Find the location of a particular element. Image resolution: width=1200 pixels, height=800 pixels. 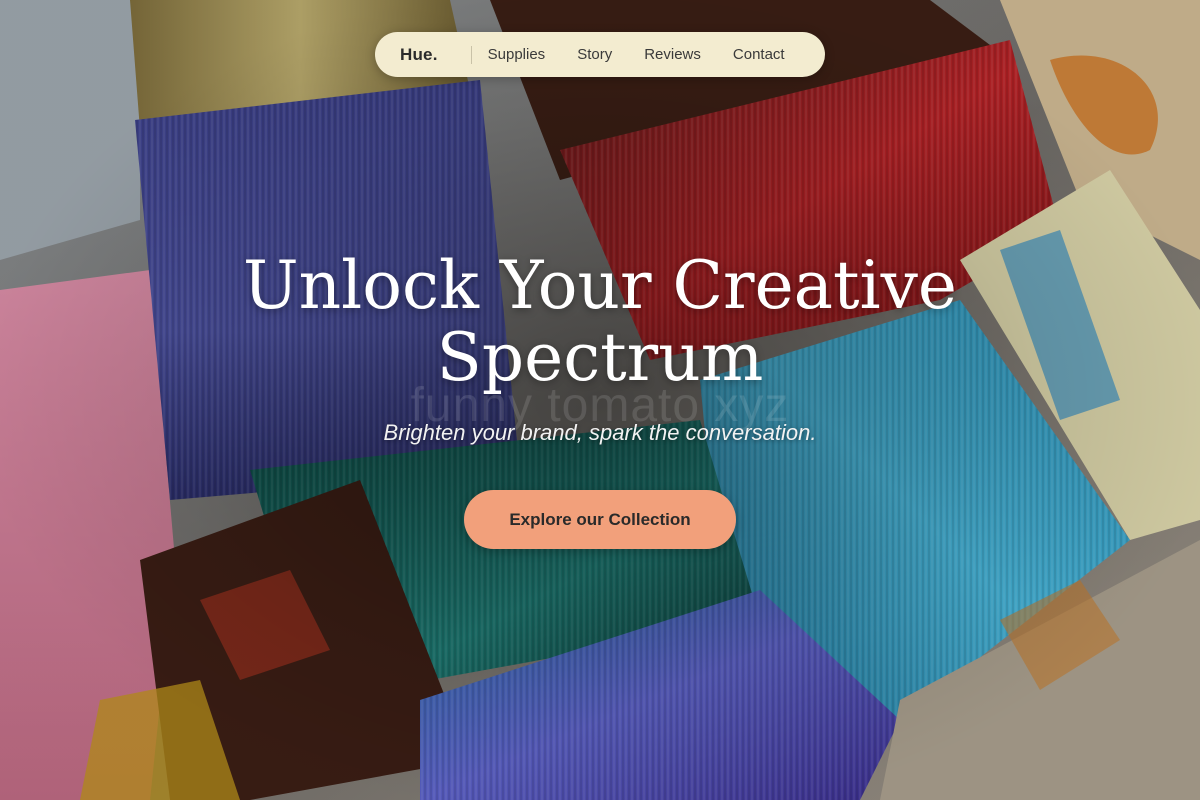

nav-divider is located at coordinates (471, 54).